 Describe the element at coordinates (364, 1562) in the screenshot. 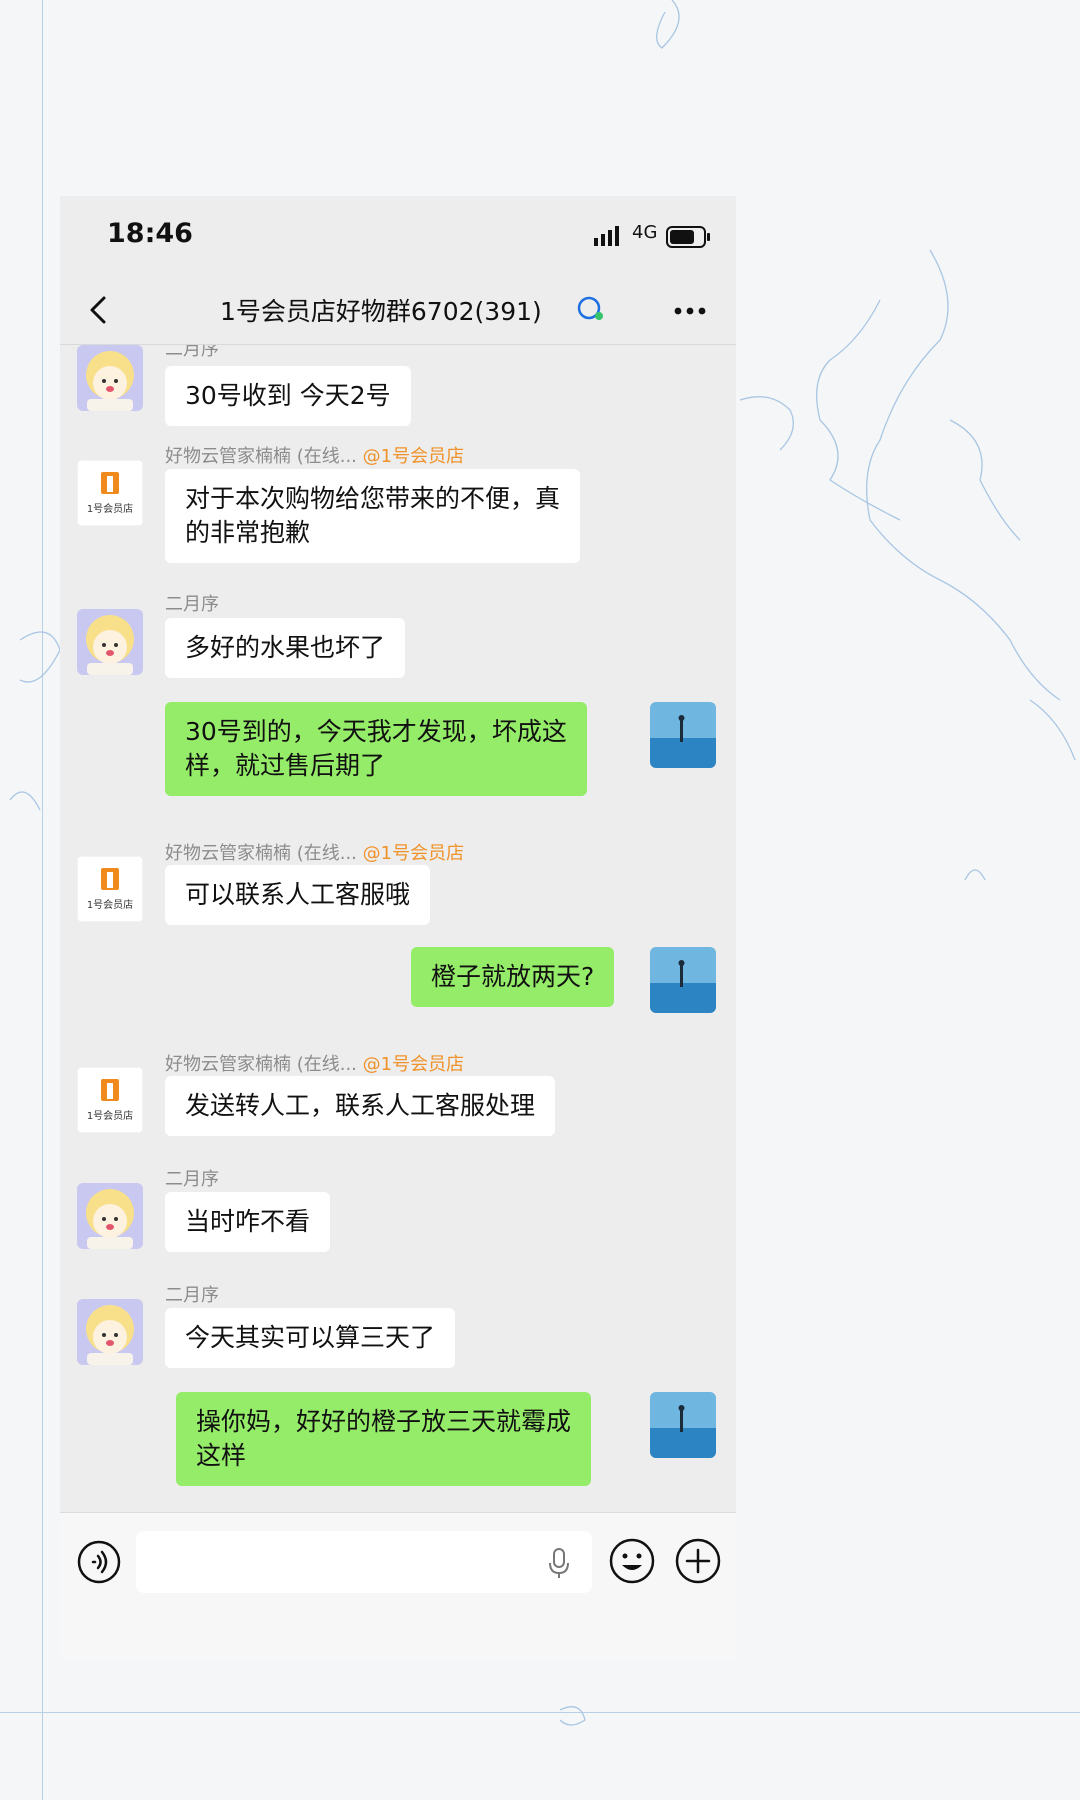

I see `message-input` at that location.